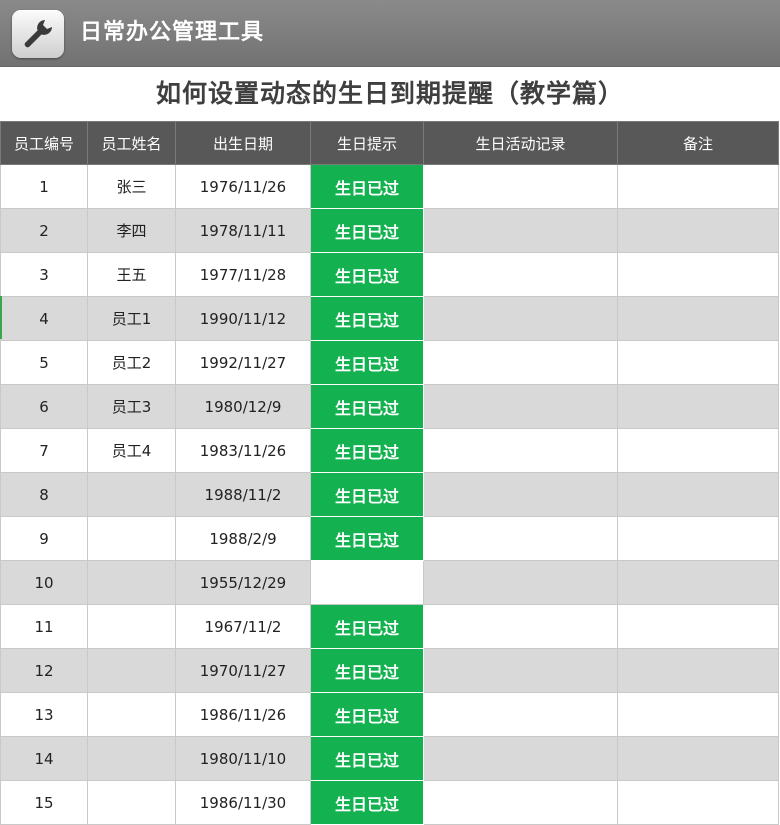  What do you see at coordinates (131, 143) in the screenshot?
I see `column-header-employee-name: 员工姓名` at bounding box center [131, 143].